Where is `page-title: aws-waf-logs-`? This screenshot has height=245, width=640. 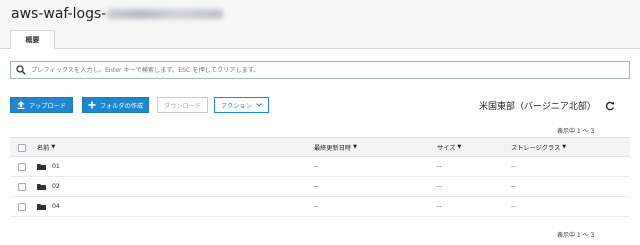
page-title: aws-waf-logs- is located at coordinates (117, 14).